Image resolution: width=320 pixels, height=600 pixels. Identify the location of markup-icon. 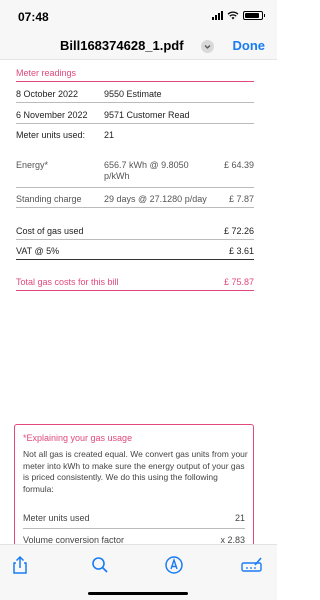
(174, 565).